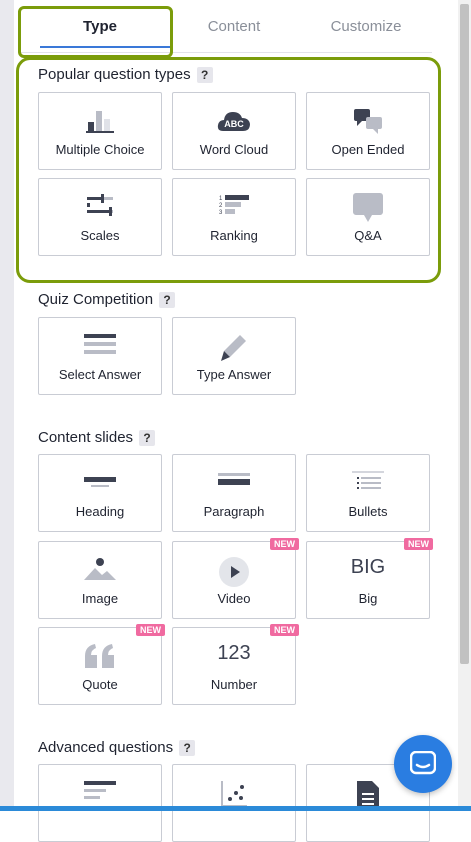 This screenshot has height=842, width=471. I want to click on card-label: Image, so click(100, 598).